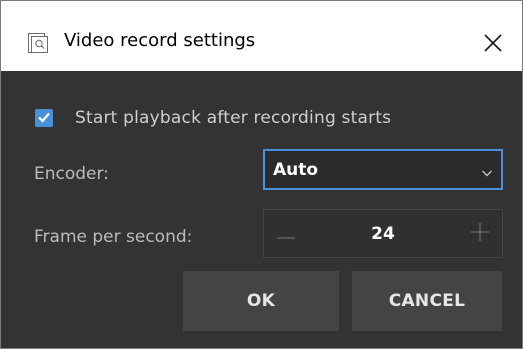  Describe the element at coordinates (38, 43) in the screenshot. I see `video-settings-icon` at that location.